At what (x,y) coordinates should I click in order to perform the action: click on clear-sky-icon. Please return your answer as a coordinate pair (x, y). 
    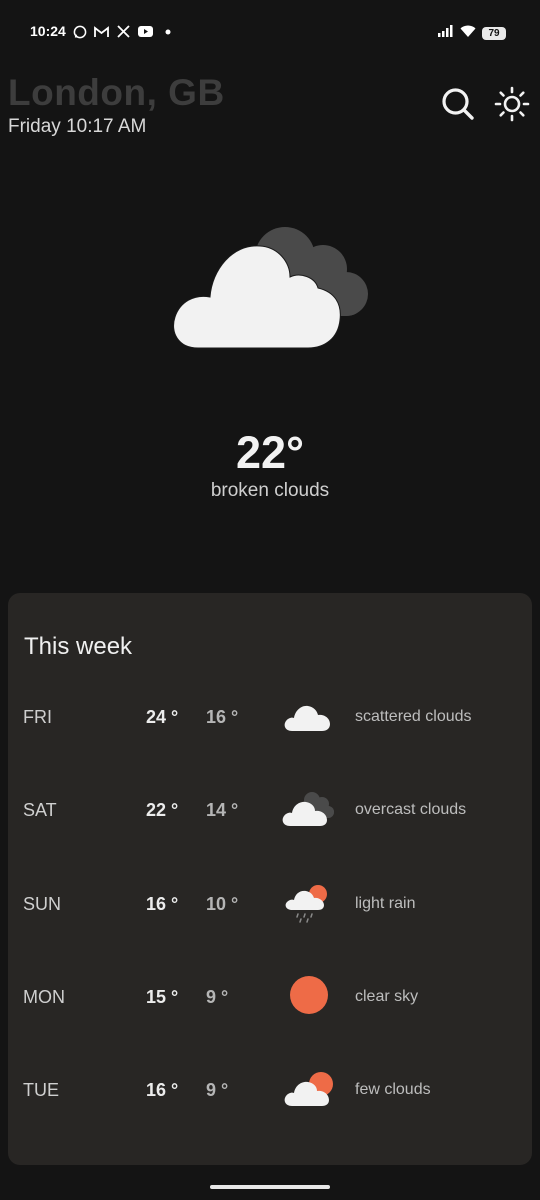
    Looking at the image, I should click on (308, 995).